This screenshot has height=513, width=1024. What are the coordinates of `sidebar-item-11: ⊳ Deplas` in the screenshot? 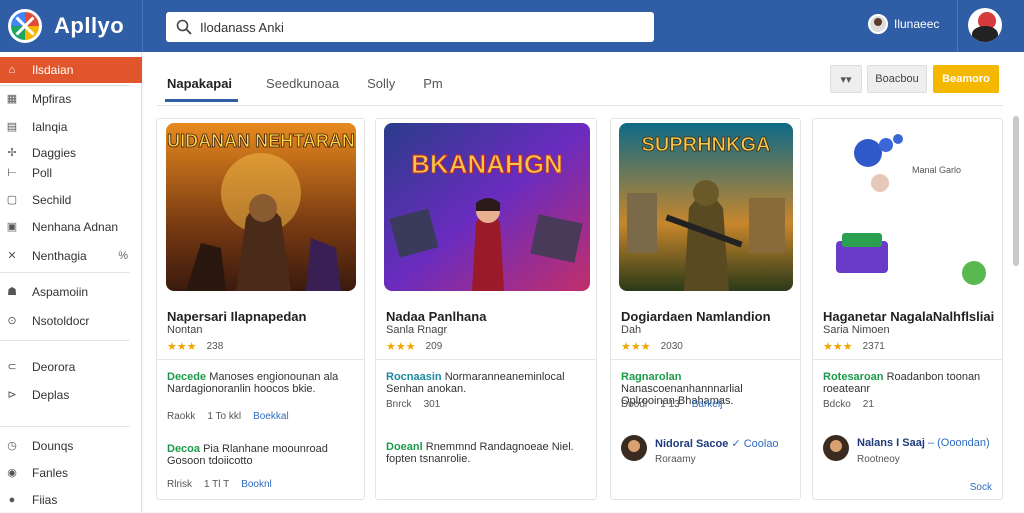 It's located at (71, 395).